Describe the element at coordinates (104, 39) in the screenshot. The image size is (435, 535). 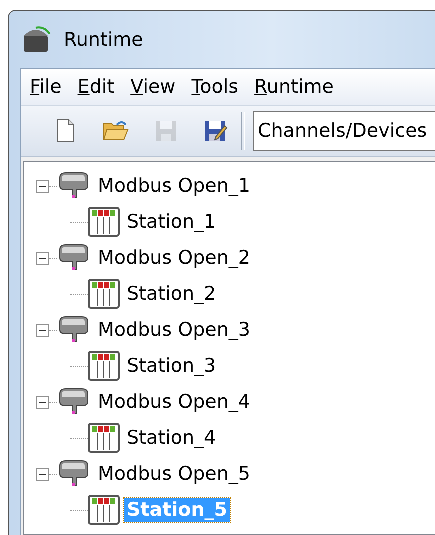
I see `window-title: Runtime` at that location.